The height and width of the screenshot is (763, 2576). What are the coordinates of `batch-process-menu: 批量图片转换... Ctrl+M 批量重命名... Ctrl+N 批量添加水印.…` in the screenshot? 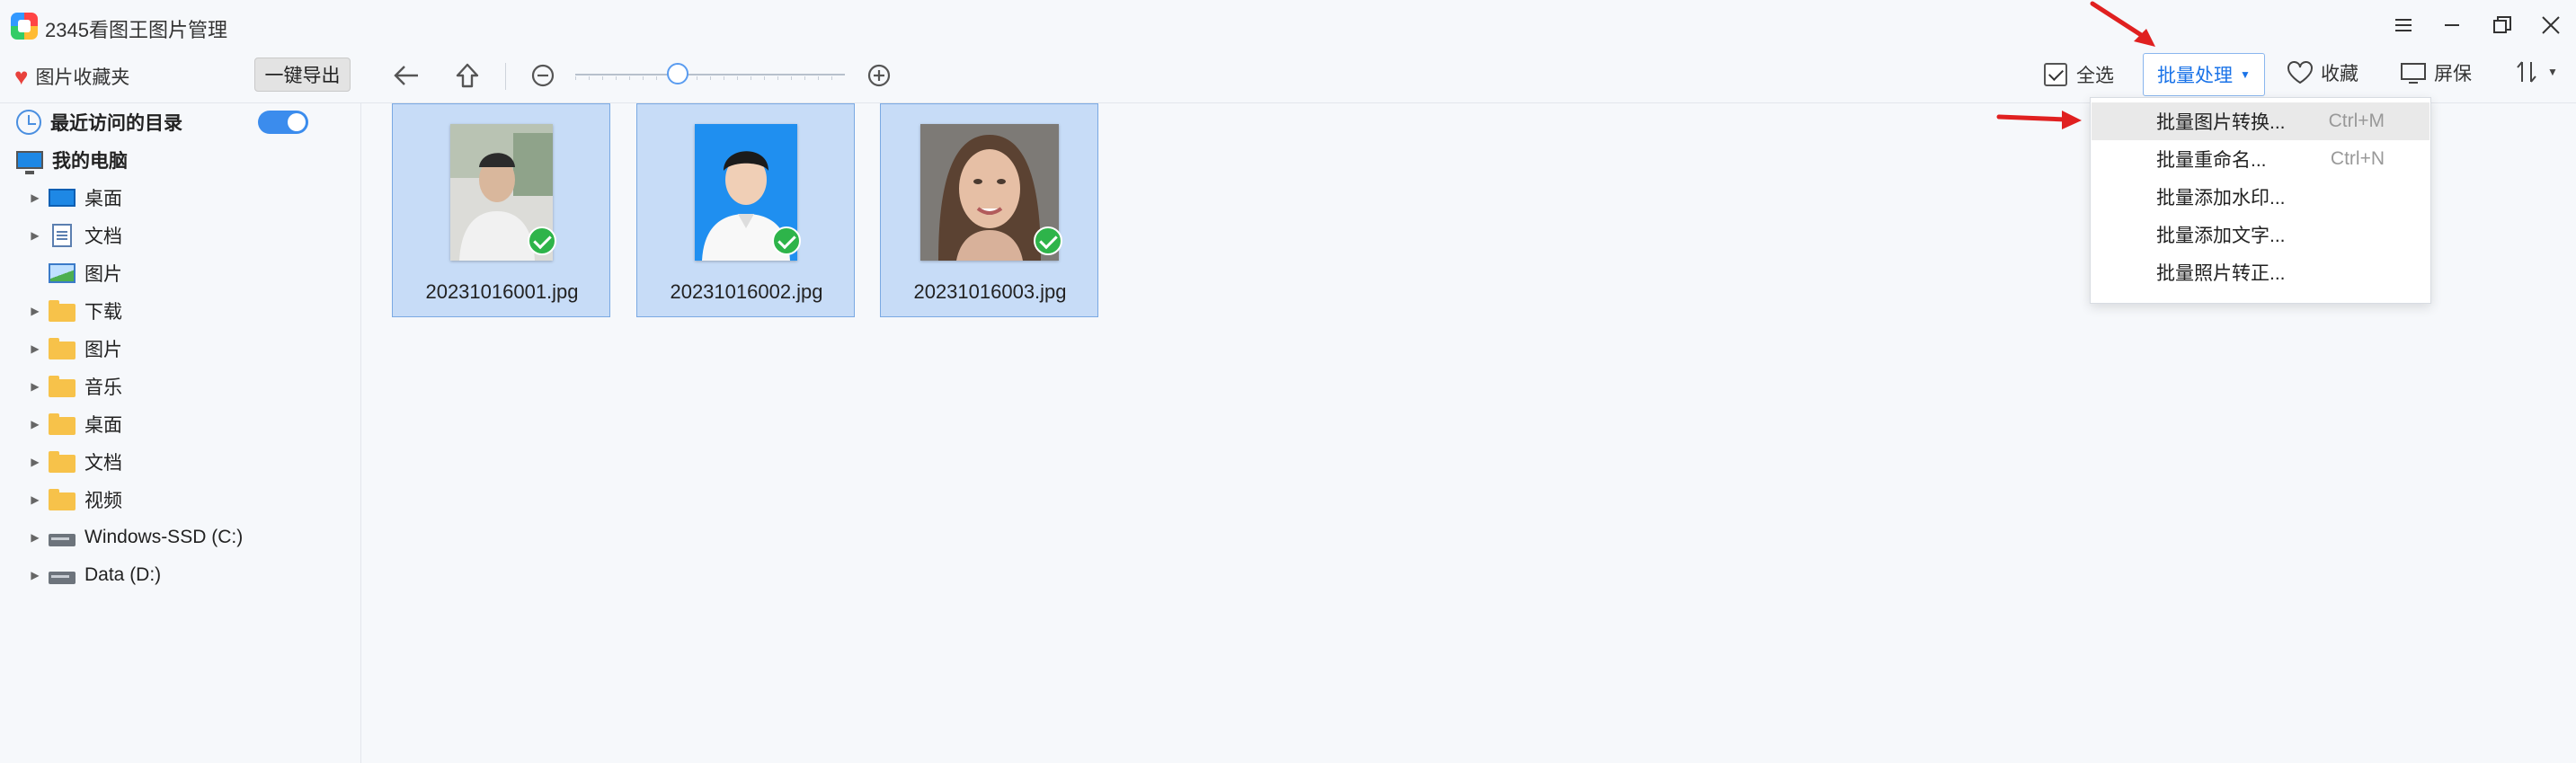 It's located at (2260, 200).